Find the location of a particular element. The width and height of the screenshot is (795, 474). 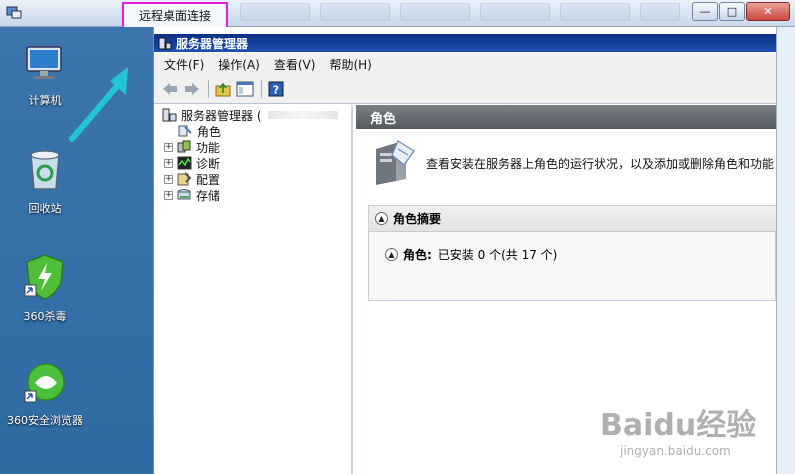

help-icon: ? is located at coordinates (276, 89).